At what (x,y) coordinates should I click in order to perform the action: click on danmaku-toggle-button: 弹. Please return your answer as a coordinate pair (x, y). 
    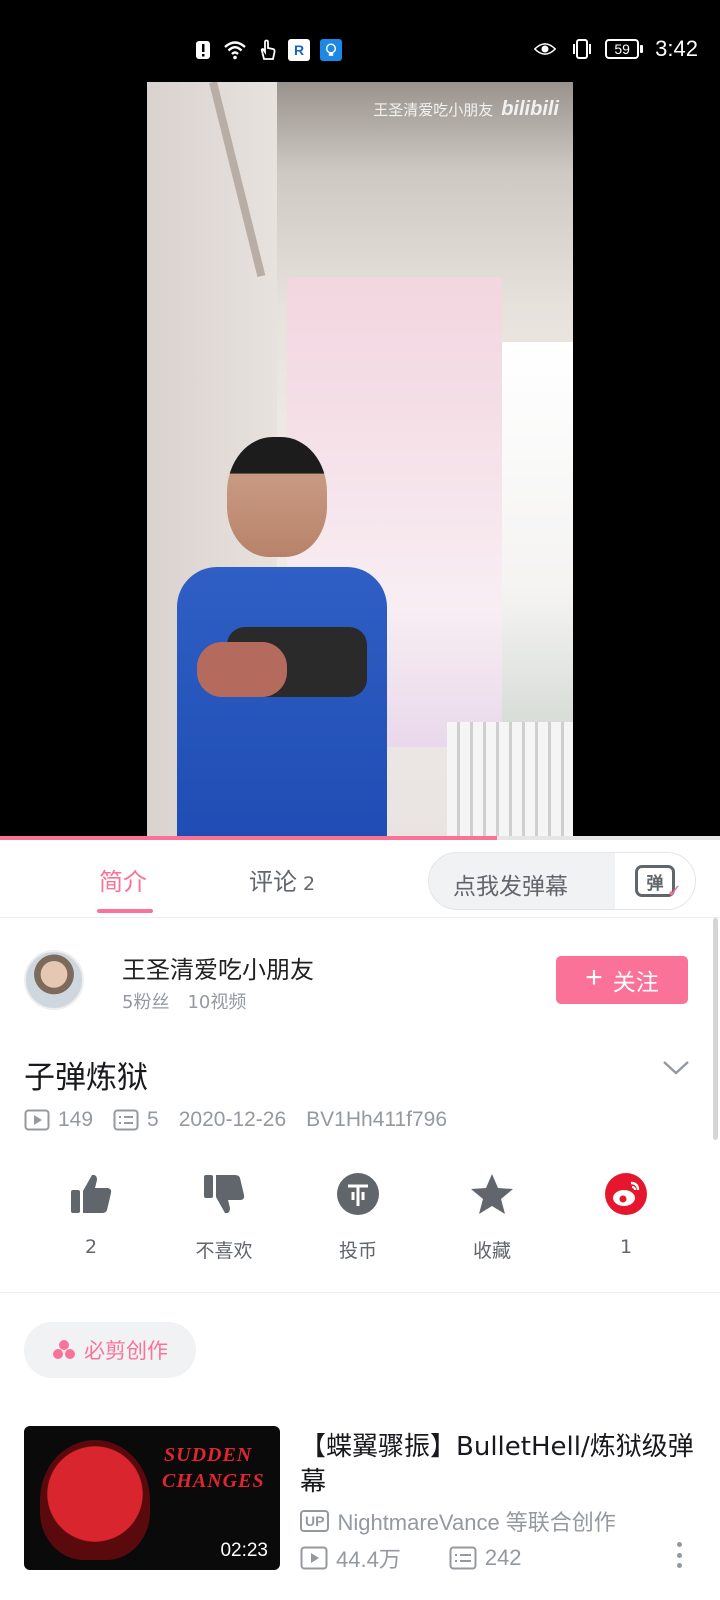
    Looking at the image, I should click on (655, 881).